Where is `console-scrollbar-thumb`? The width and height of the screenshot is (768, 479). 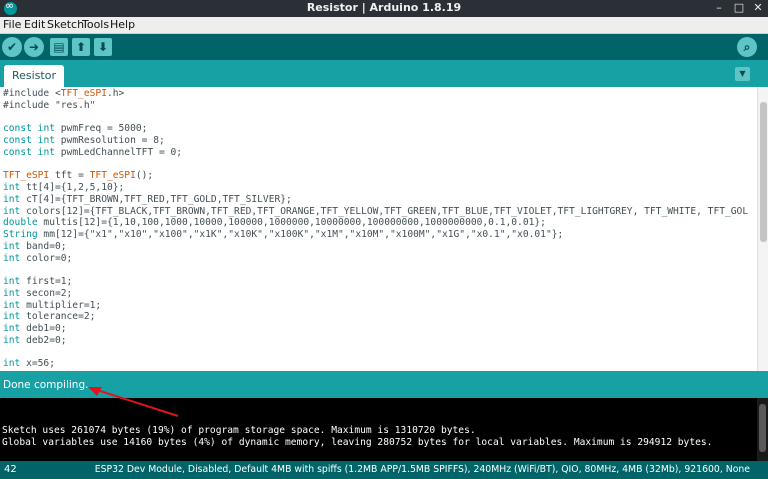
console-scrollbar-thumb is located at coordinates (762, 428).